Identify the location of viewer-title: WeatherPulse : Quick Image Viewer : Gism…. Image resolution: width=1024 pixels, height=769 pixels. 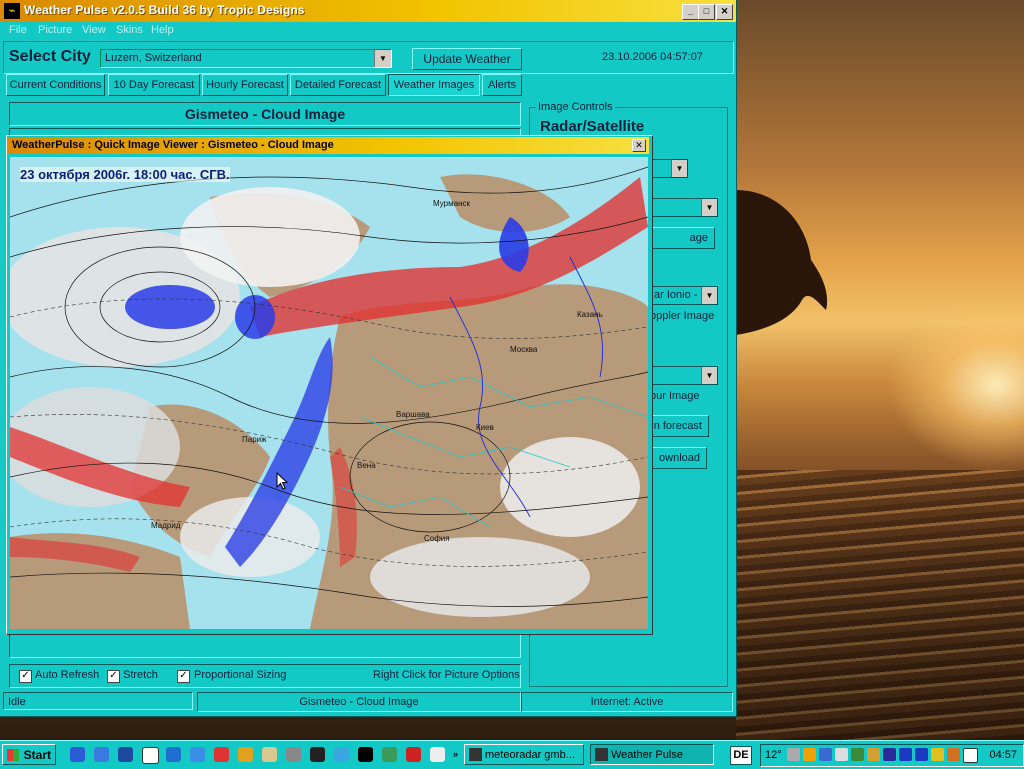
(173, 145).